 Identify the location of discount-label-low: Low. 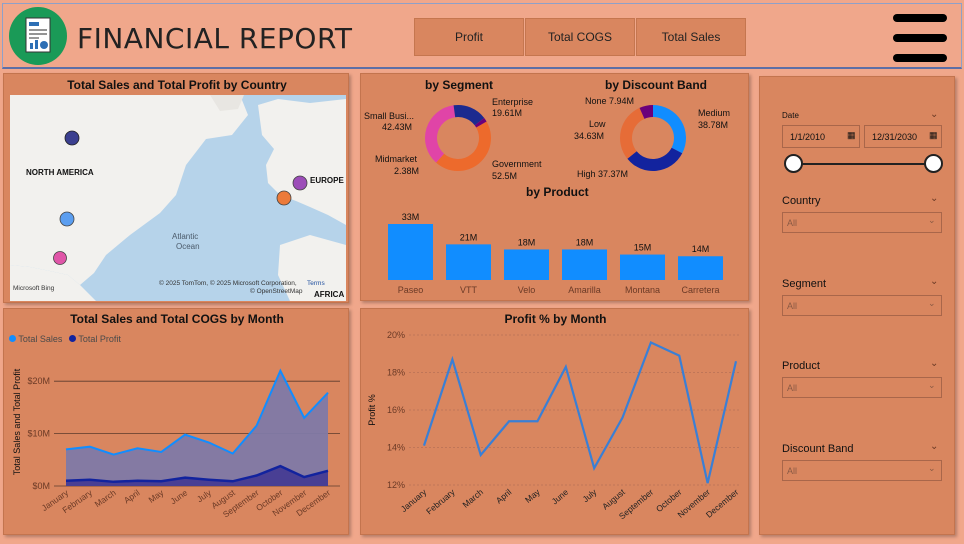
(597, 124).